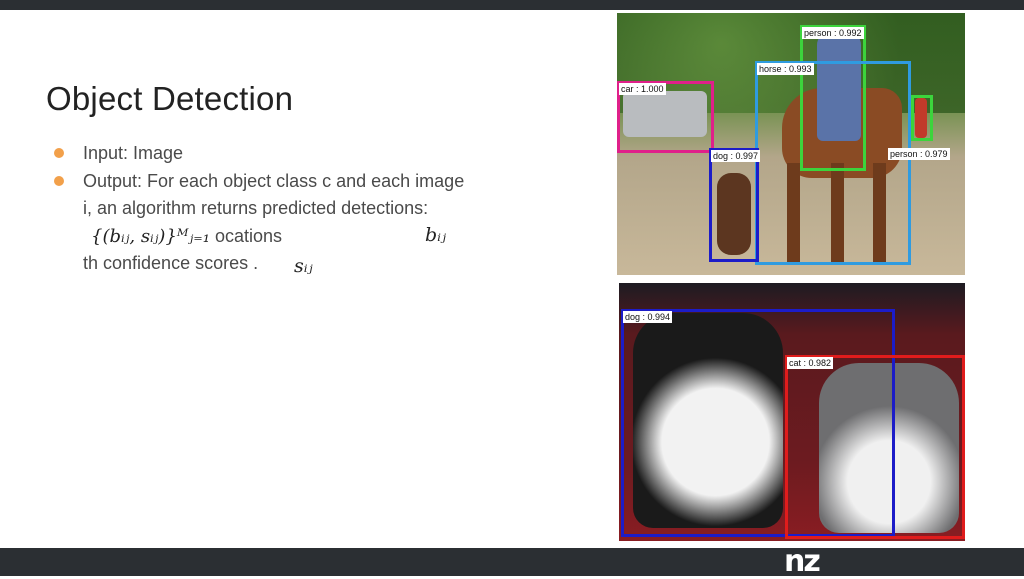  What do you see at coordinates (785, 69) in the screenshot?
I see `bbox-label: horse : 0.993` at bounding box center [785, 69].